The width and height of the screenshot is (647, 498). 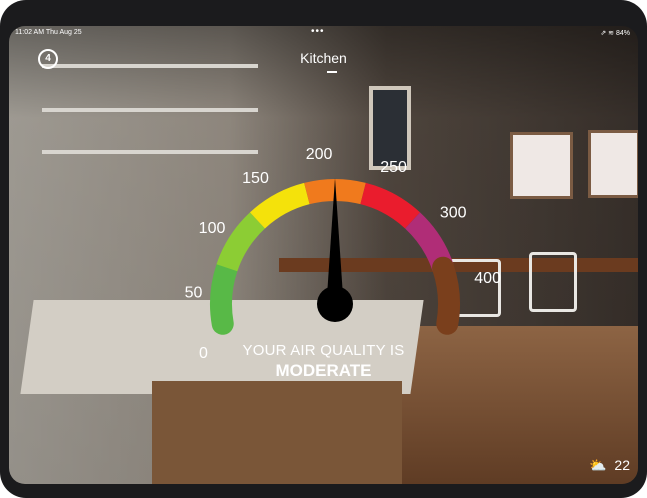 I want to click on gauge-tick-label: 250, so click(x=393, y=167).